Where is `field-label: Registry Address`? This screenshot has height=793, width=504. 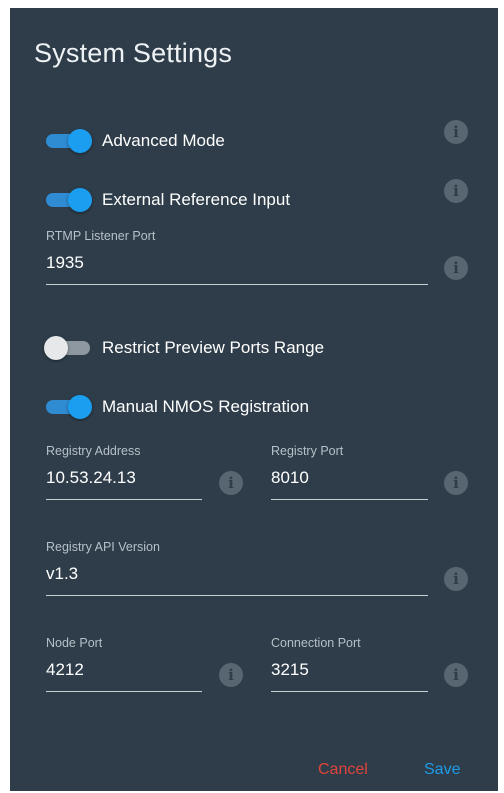
field-label: Registry Address is located at coordinates (93, 451).